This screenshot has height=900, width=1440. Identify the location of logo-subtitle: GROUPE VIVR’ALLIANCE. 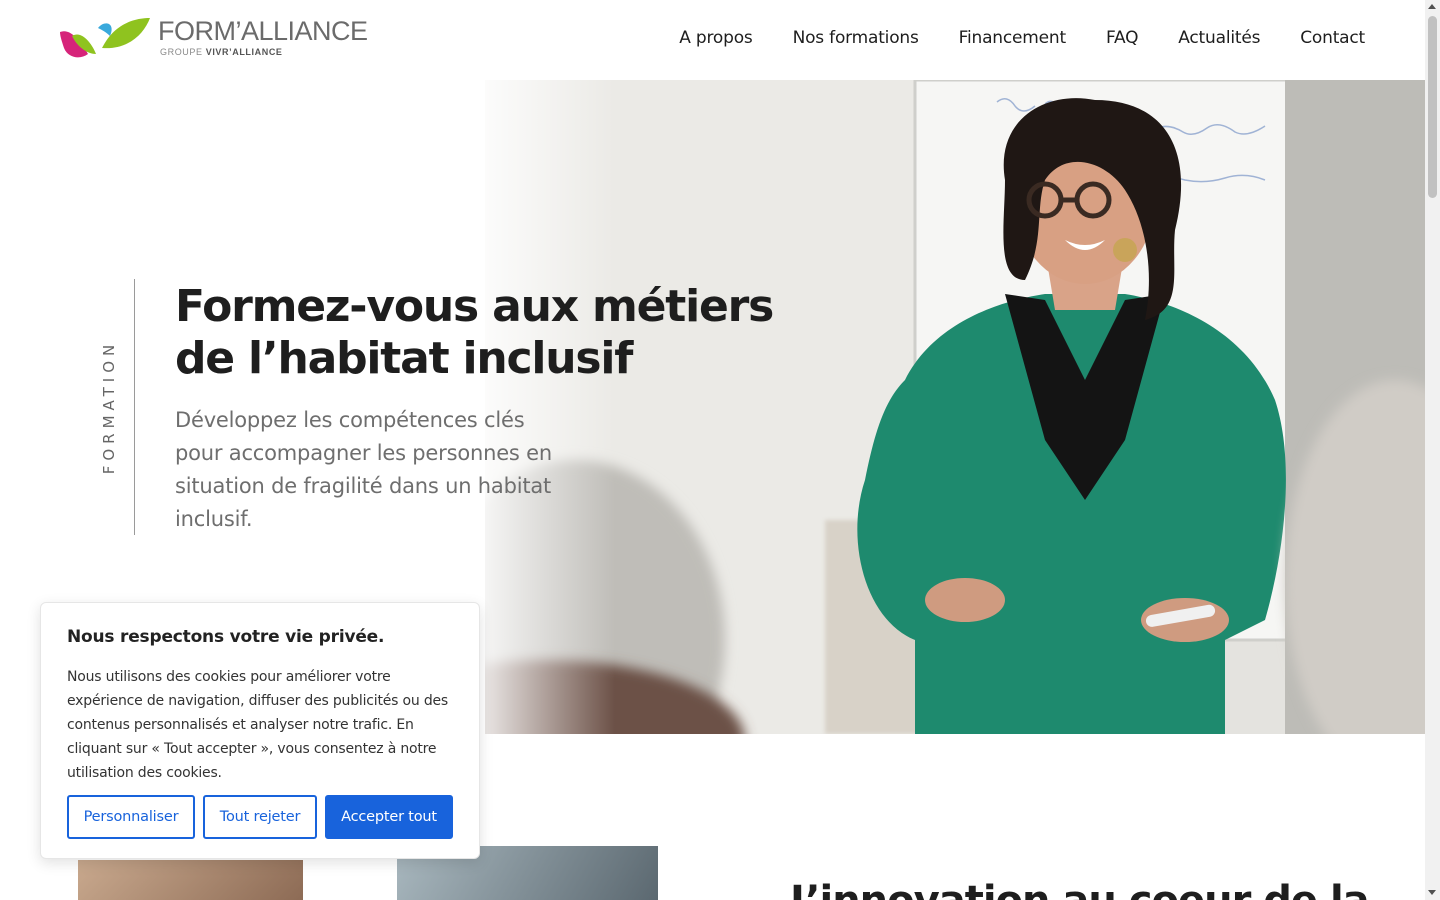
(221, 52).